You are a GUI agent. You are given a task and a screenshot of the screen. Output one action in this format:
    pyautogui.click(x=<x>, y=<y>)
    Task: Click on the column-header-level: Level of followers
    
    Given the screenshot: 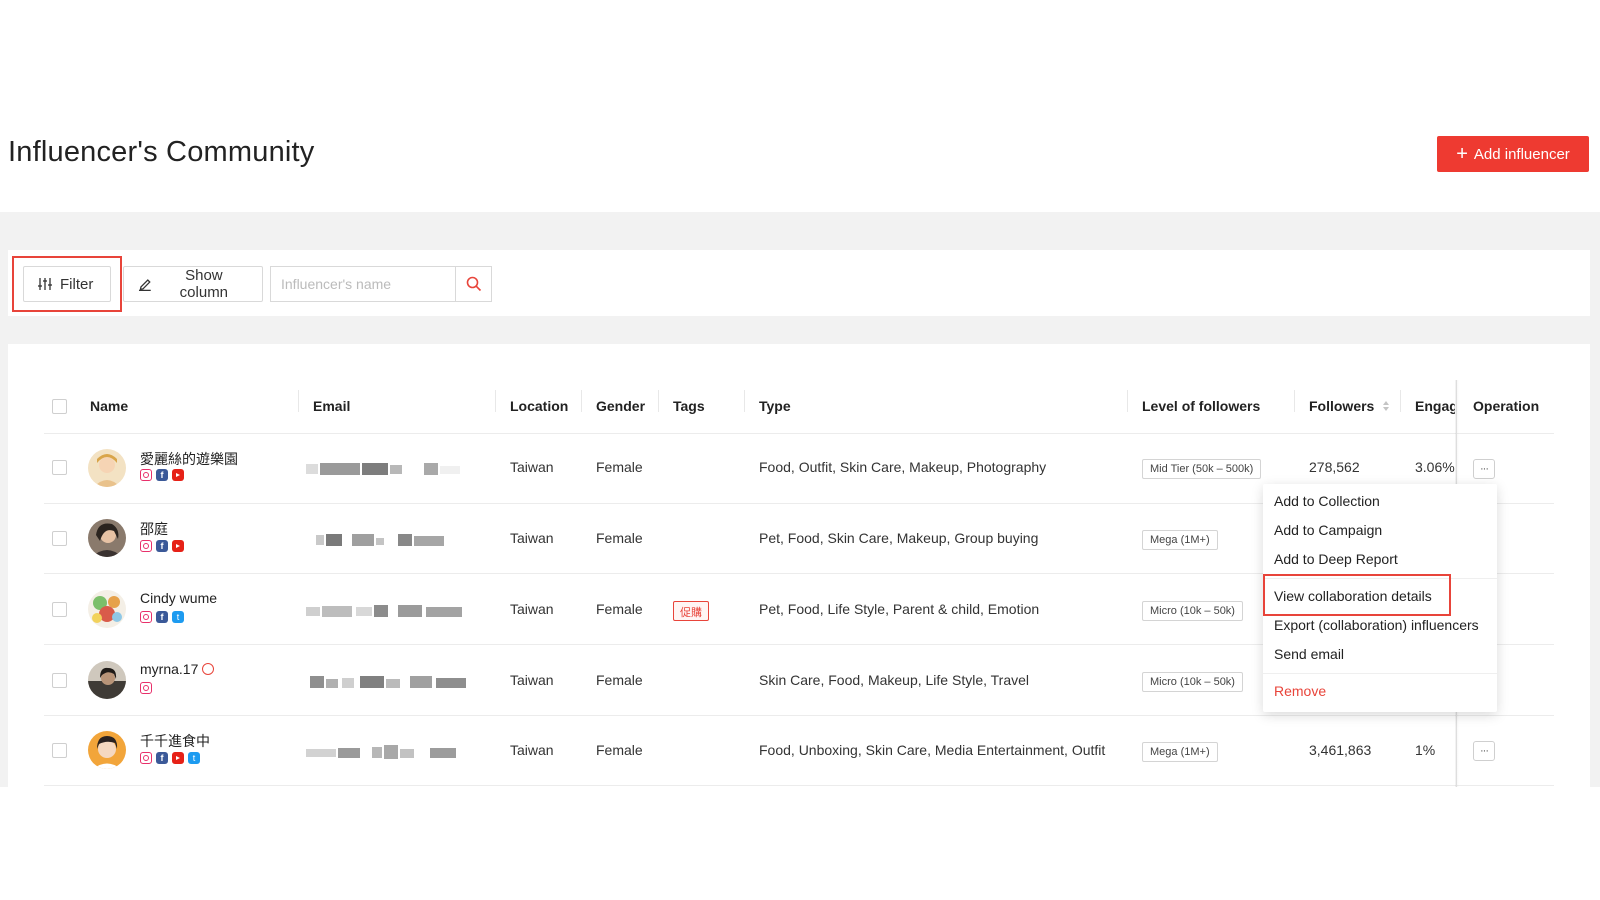 What is the action you would take?
    pyautogui.click(x=1201, y=406)
    